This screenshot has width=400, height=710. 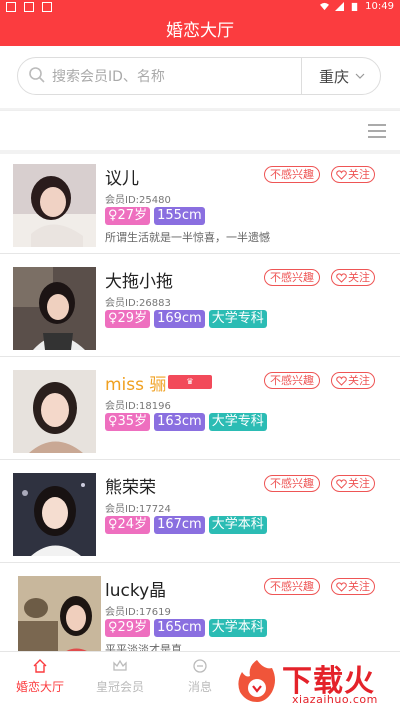 I want to click on height-tag: 167cm, so click(x=179, y=525).